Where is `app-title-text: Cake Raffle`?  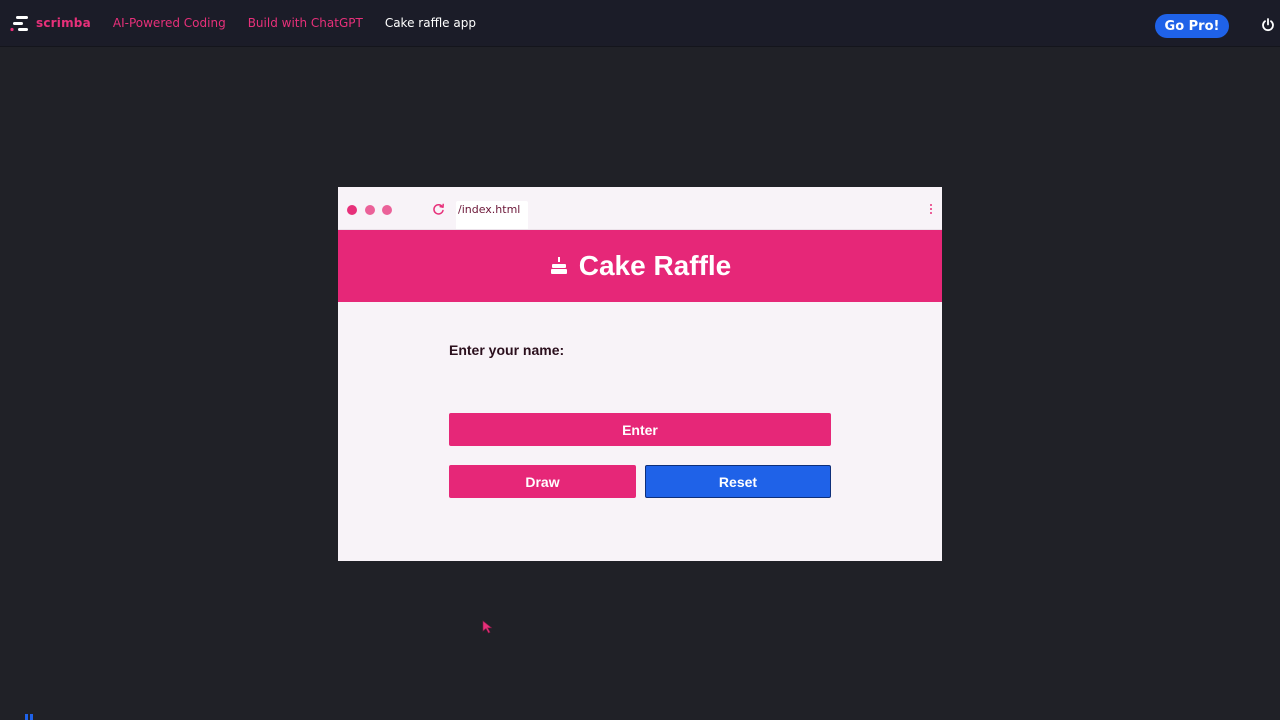 app-title-text: Cake Raffle is located at coordinates (655, 265).